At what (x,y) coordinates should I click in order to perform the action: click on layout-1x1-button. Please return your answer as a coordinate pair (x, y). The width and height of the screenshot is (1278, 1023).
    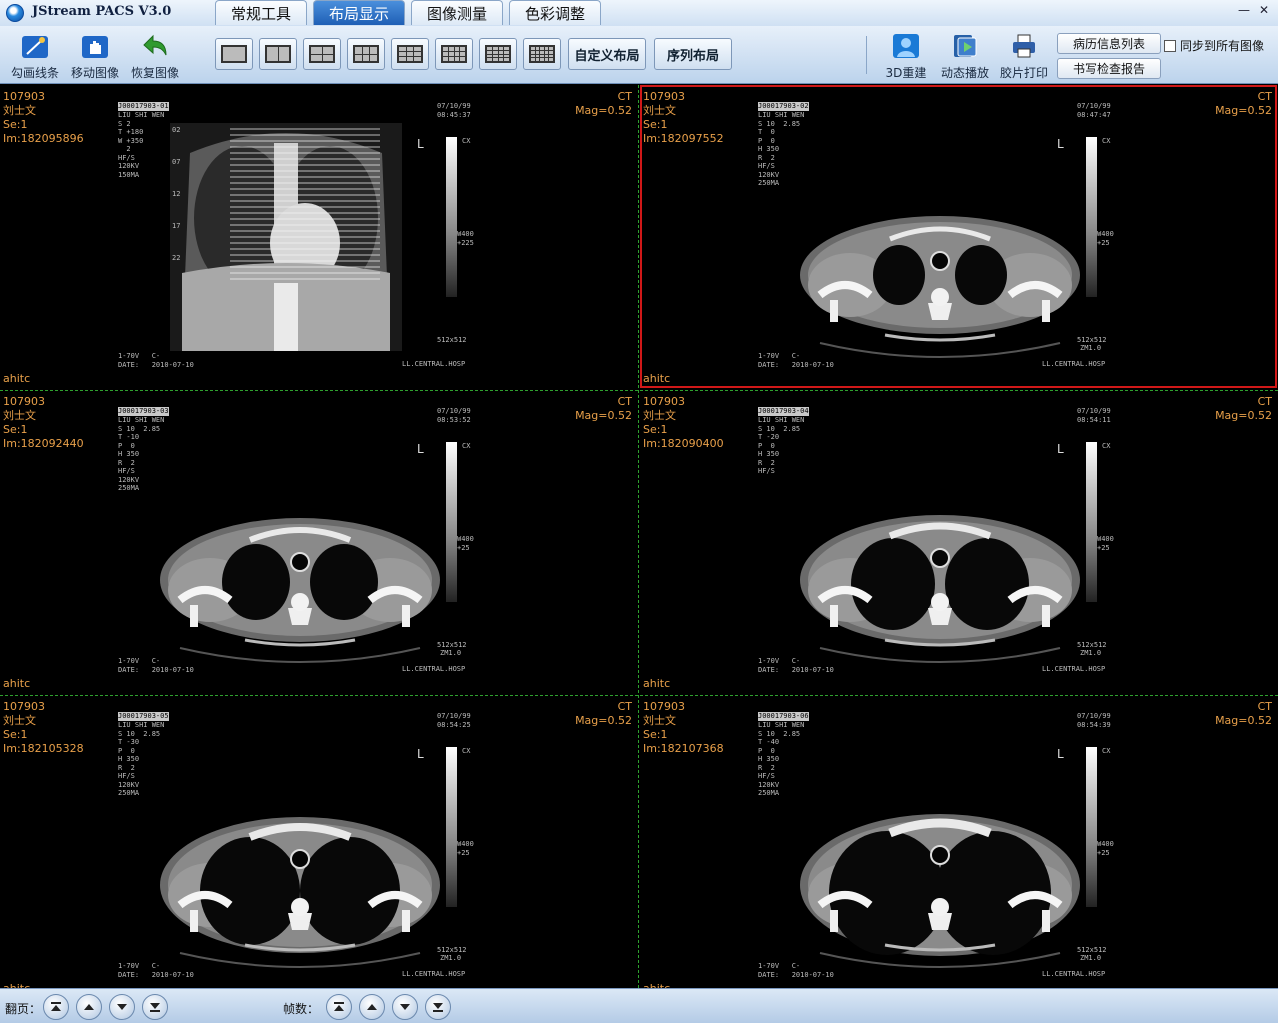
    Looking at the image, I should click on (234, 54).